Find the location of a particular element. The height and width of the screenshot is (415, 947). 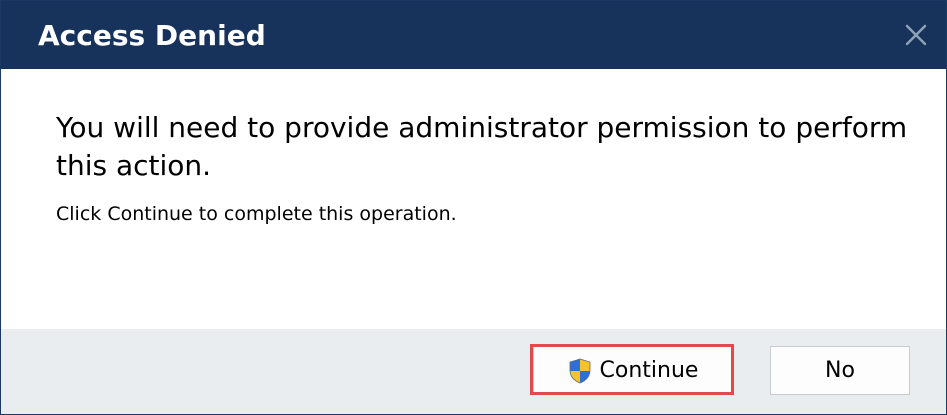

no-label: No is located at coordinates (840, 370).